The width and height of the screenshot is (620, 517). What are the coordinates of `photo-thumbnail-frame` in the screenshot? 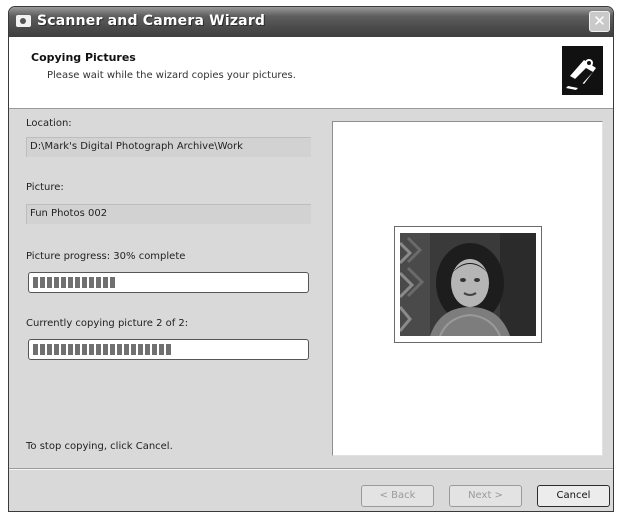 It's located at (468, 284).